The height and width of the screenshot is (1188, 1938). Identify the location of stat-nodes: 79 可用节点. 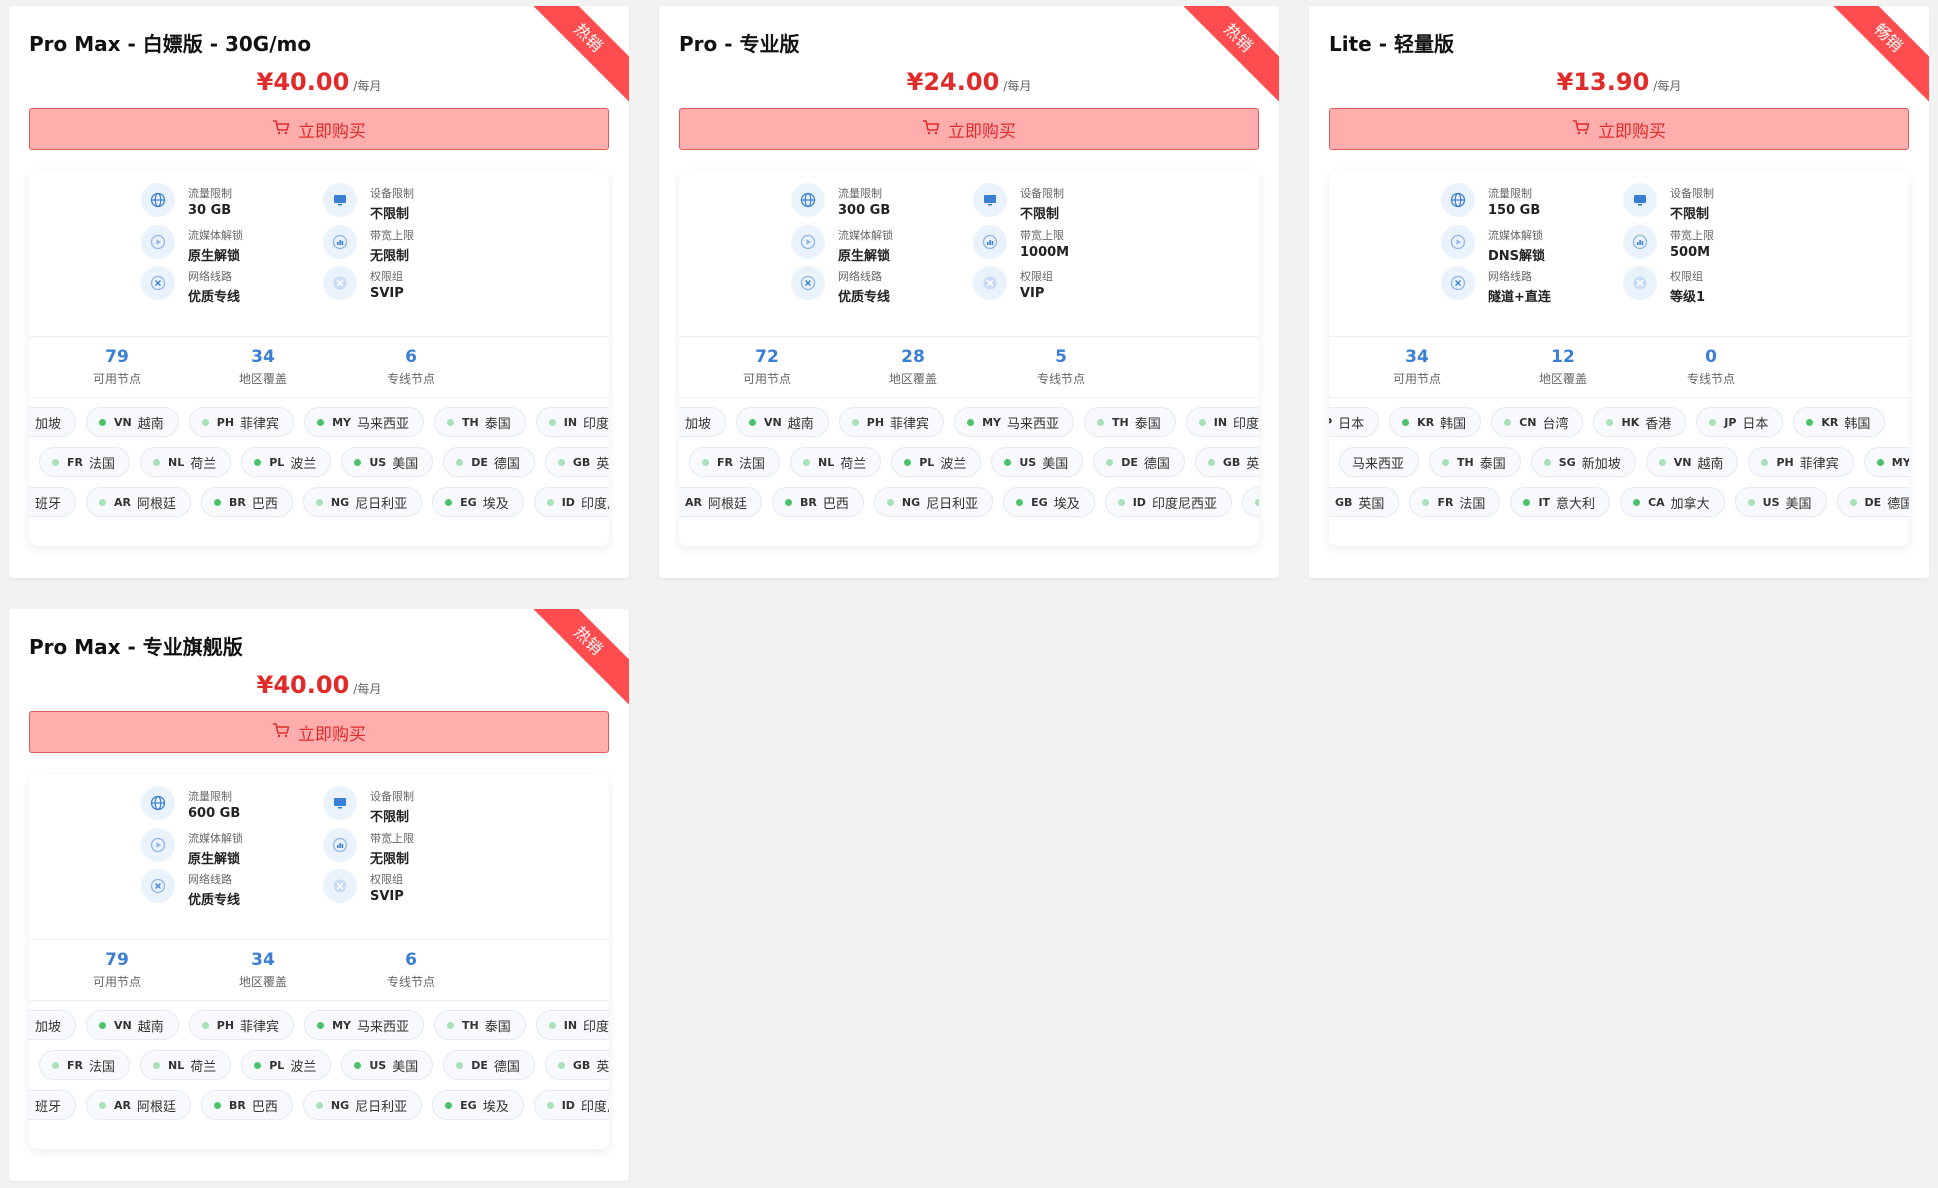
(117, 367).